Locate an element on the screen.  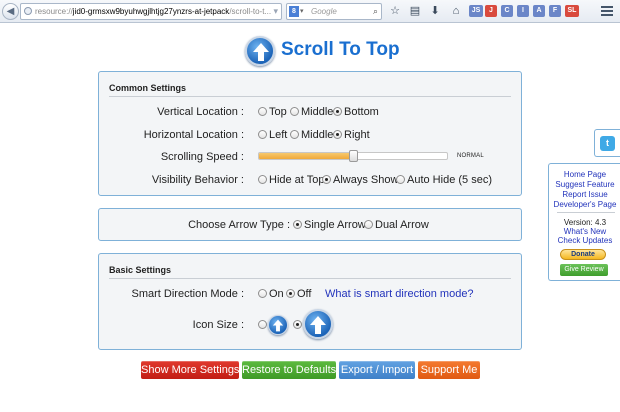
report-issue-link: Report Issue is located at coordinates (584, 194).